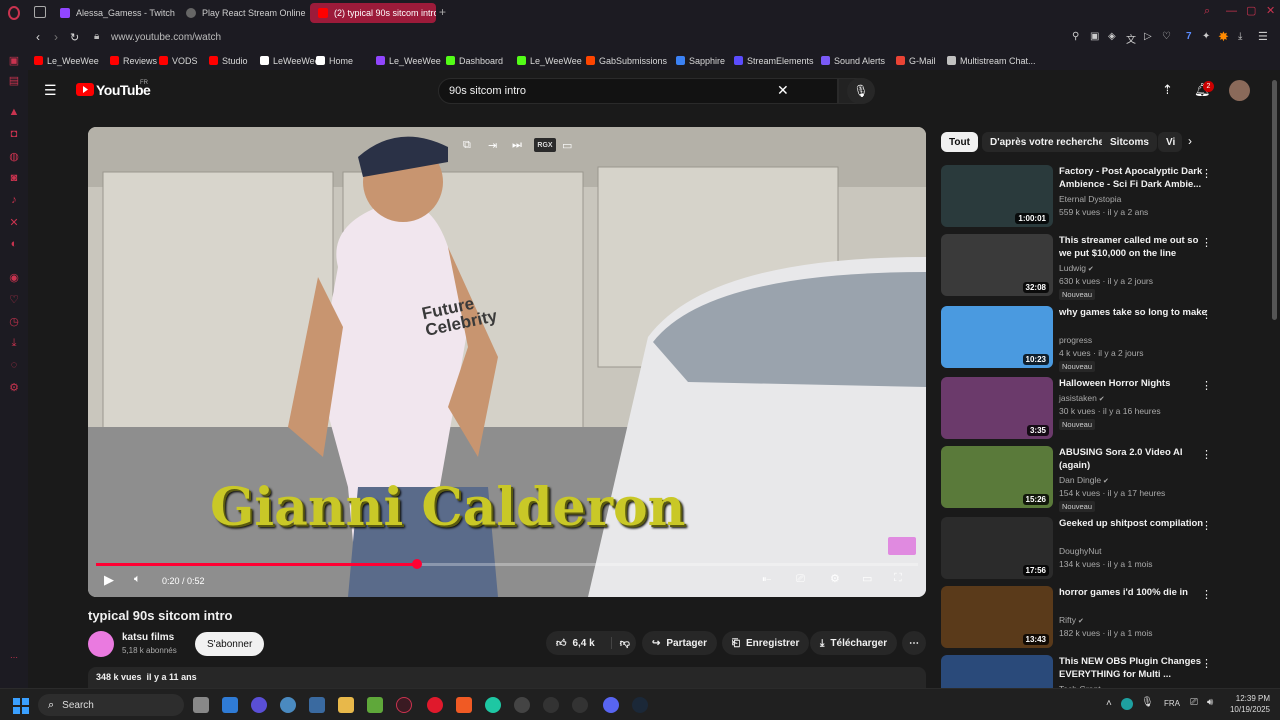 The width and height of the screenshot is (1280, 720). Describe the element at coordinates (997, 337) in the screenshot. I see `video-thumbnail: 10:23` at that location.